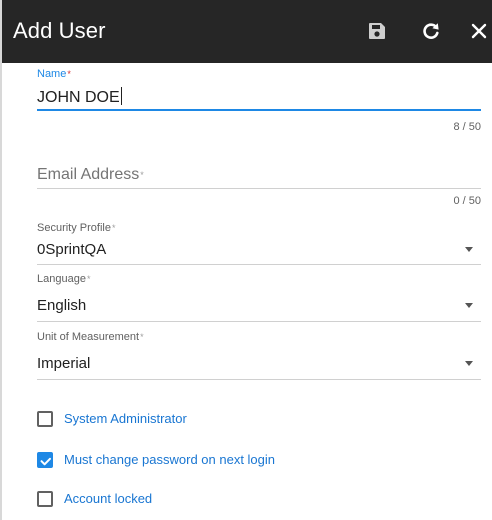 The height and width of the screenshot is (520, 492). What do you see at coordinates (169, 460) in the screenshot?
I see `must-change-password-label: Must change password on next login` at bounding box center [169, 460].